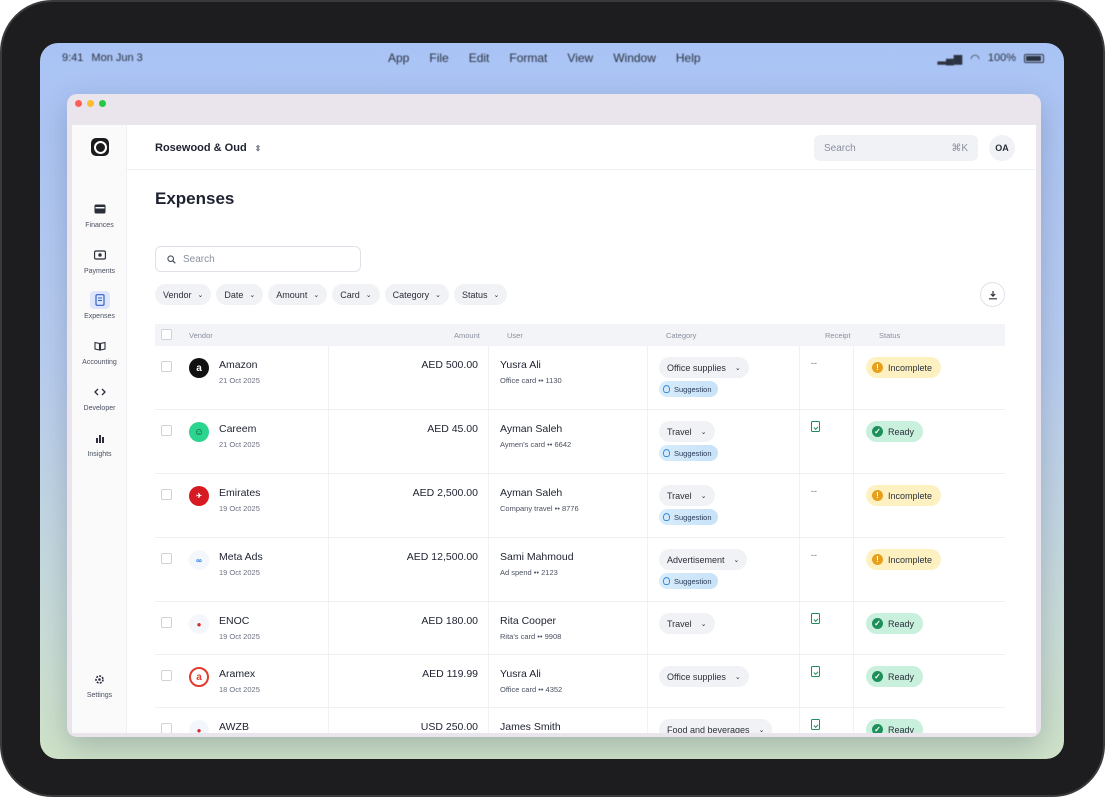 The height and width of the screenshot is (797, 1105). What do you see at coordinates (237, 429) in the screenshot?
I see `vendor-name: Careem` at bounding box center [237, 429].